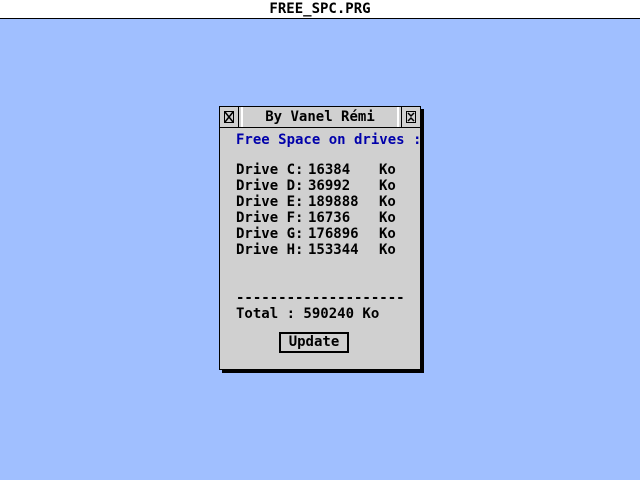  What do you see at coordinates (333, 250) in the screenshot?
I see `drive-free-space: 153344` at bounding box center [333, 250].